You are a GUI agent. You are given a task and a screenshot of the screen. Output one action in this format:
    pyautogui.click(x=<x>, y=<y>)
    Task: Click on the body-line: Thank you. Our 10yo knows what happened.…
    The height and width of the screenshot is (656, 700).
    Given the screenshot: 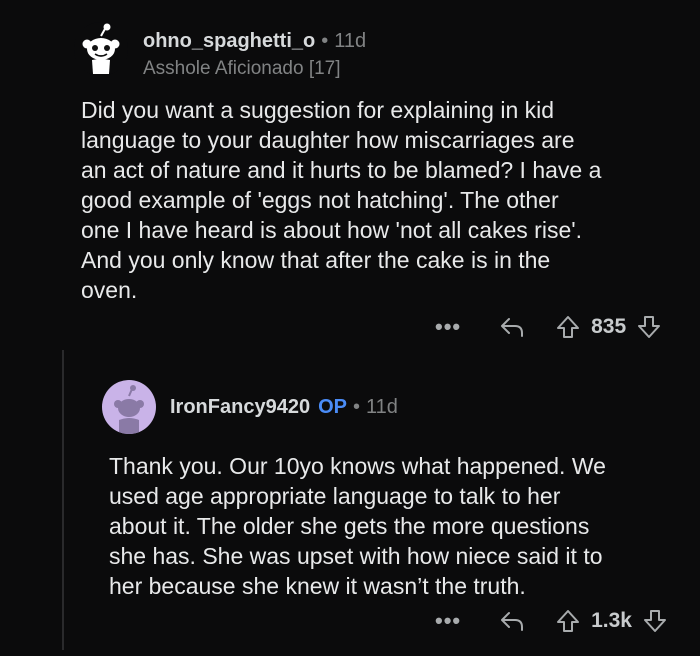 What is the action you would take?
    pyautogui.click(x=357, y=466)
    